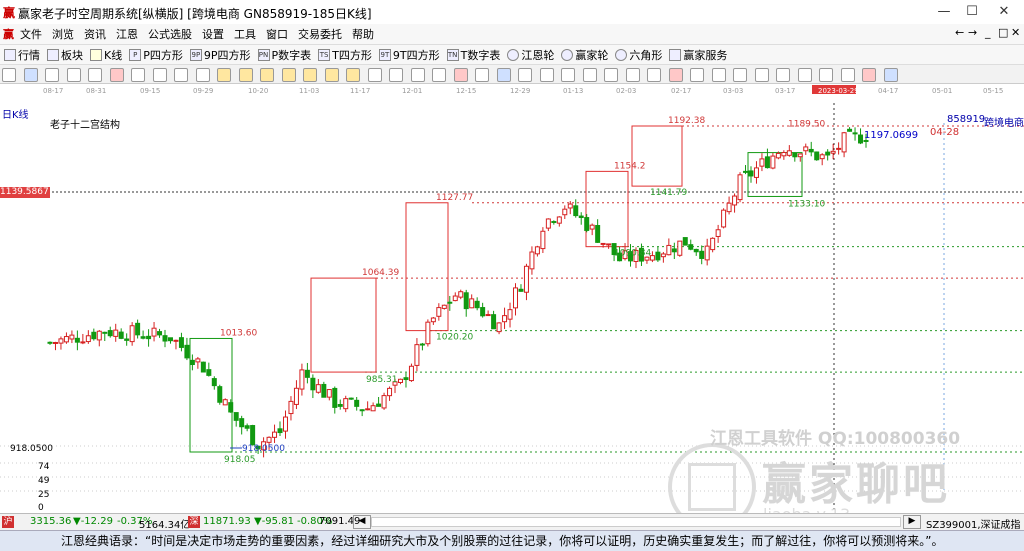  What do you see at coordinates (761, 75) in the screenshot?
I see `clock-tool-icon` at bounding box center [761, 75].